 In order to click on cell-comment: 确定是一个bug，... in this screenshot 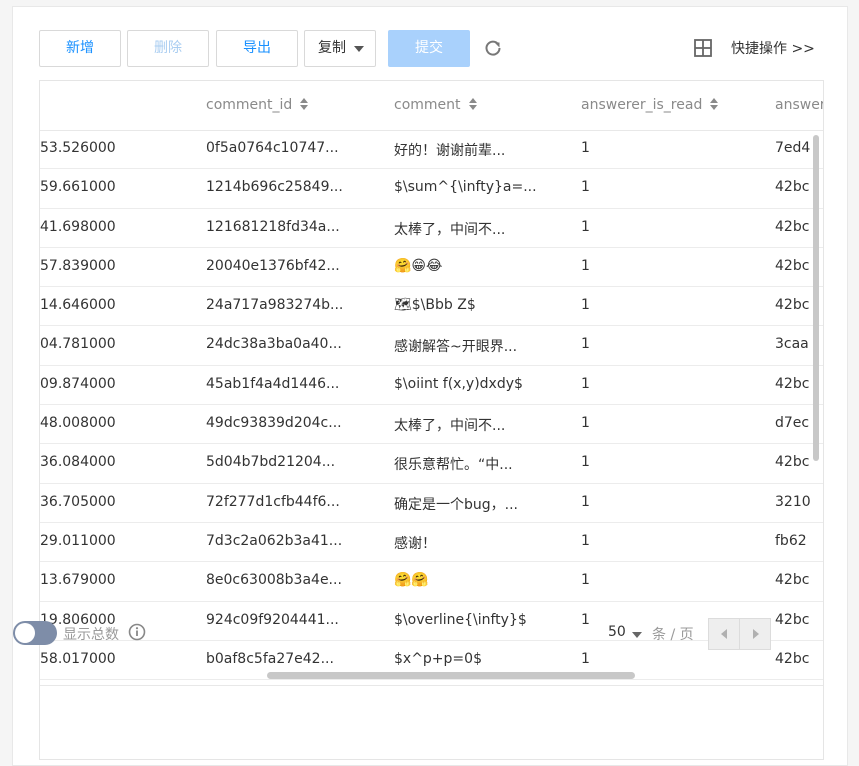, I will do `click(456, 504)`.